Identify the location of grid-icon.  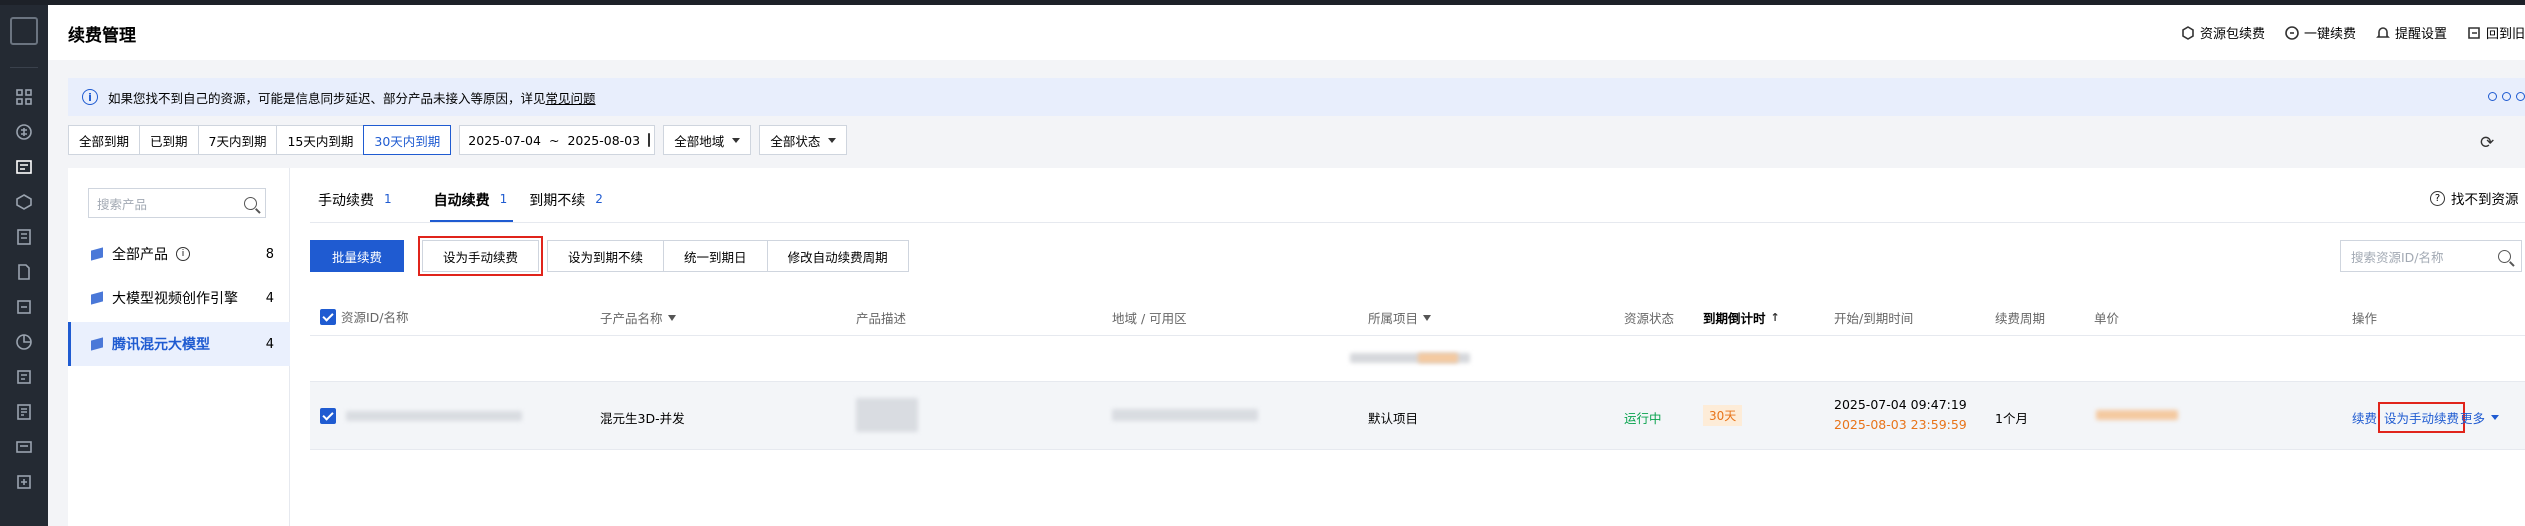
(24, 97).